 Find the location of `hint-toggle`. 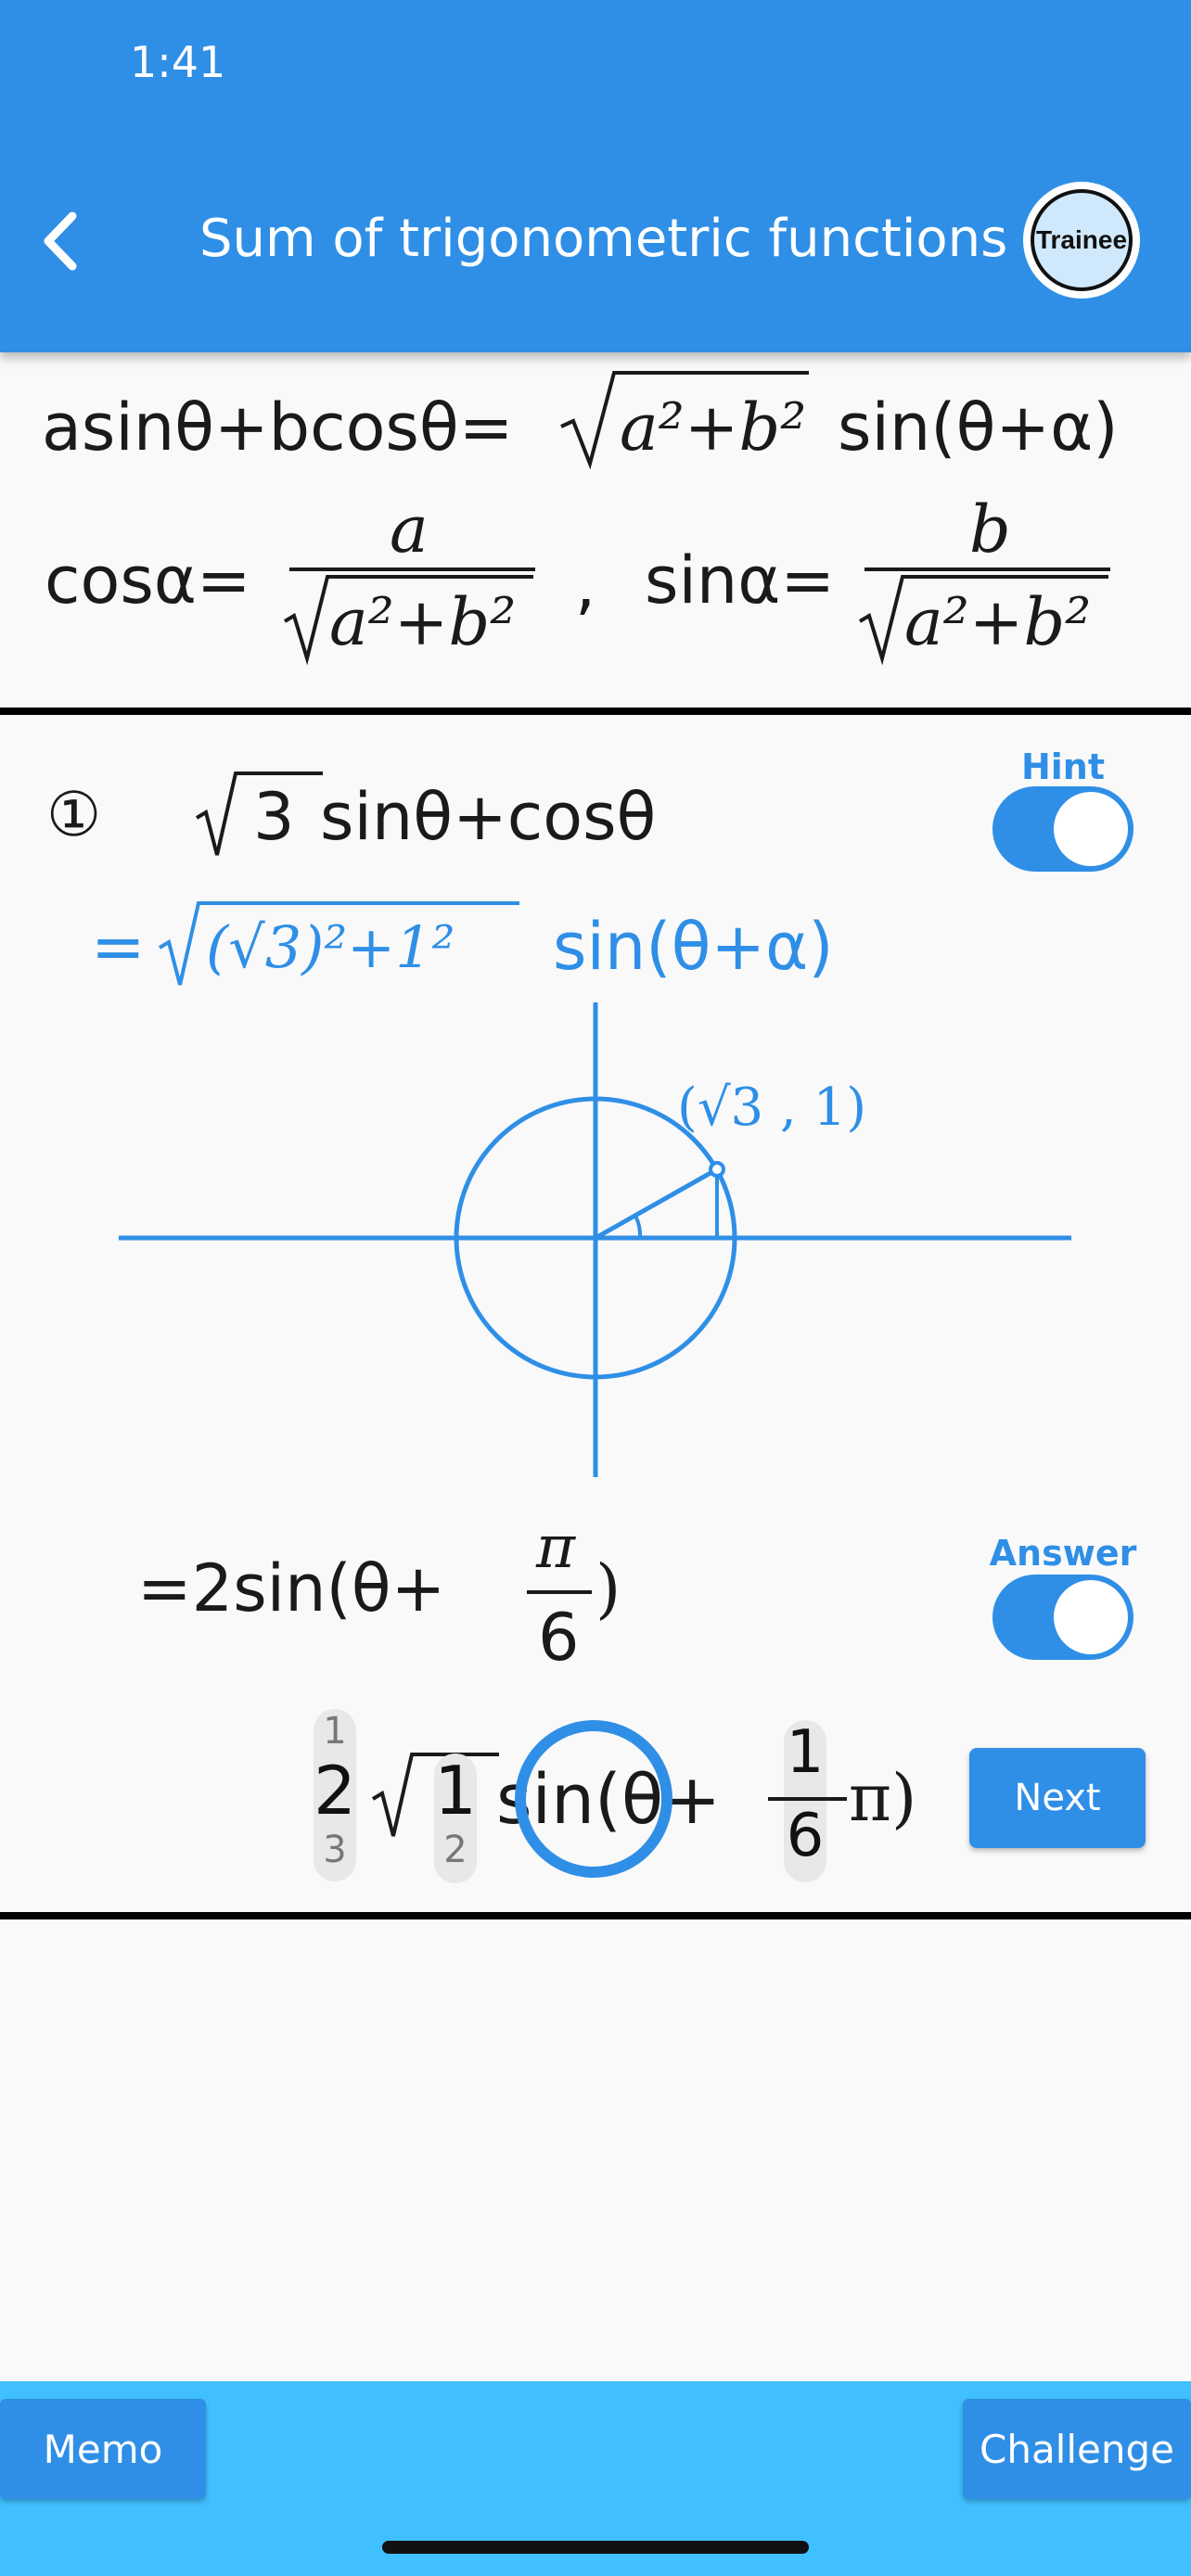

hint-toggle is located at coordinates (1062, 829).